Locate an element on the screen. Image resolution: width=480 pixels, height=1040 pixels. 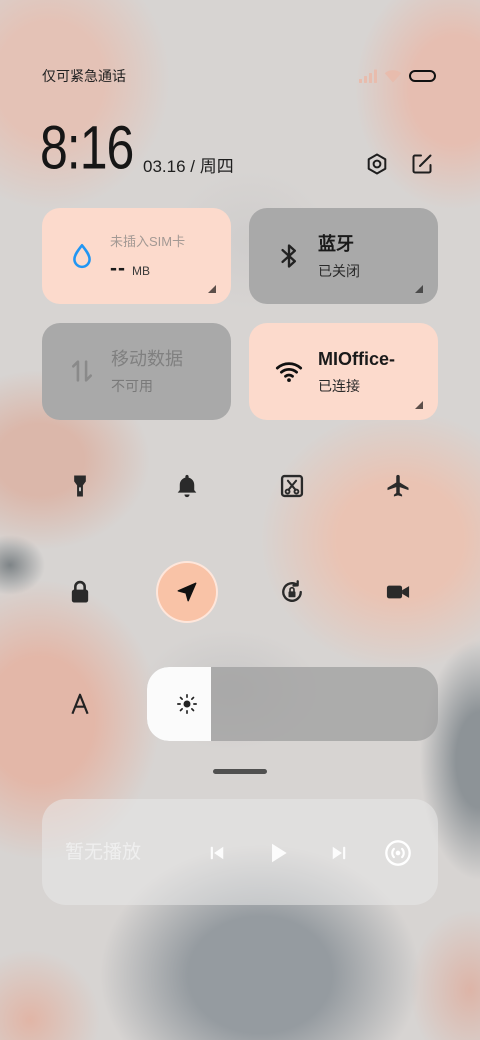
mobile-data-tile: 移动数据 不可用 is located at coordinates (136, 371).